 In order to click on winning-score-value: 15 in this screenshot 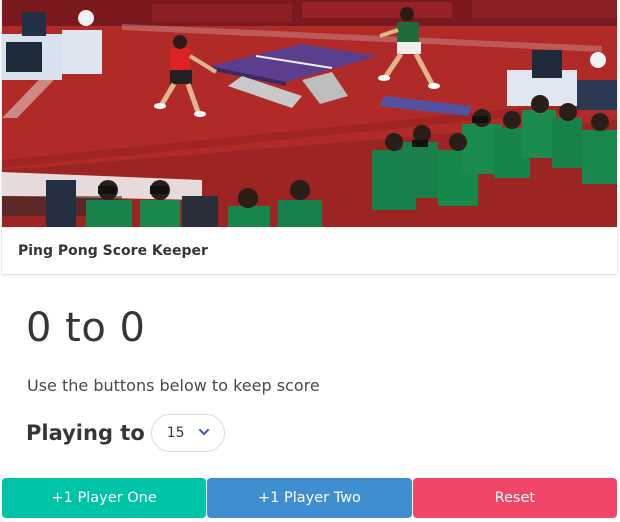, I will do `click(175, 433)`.